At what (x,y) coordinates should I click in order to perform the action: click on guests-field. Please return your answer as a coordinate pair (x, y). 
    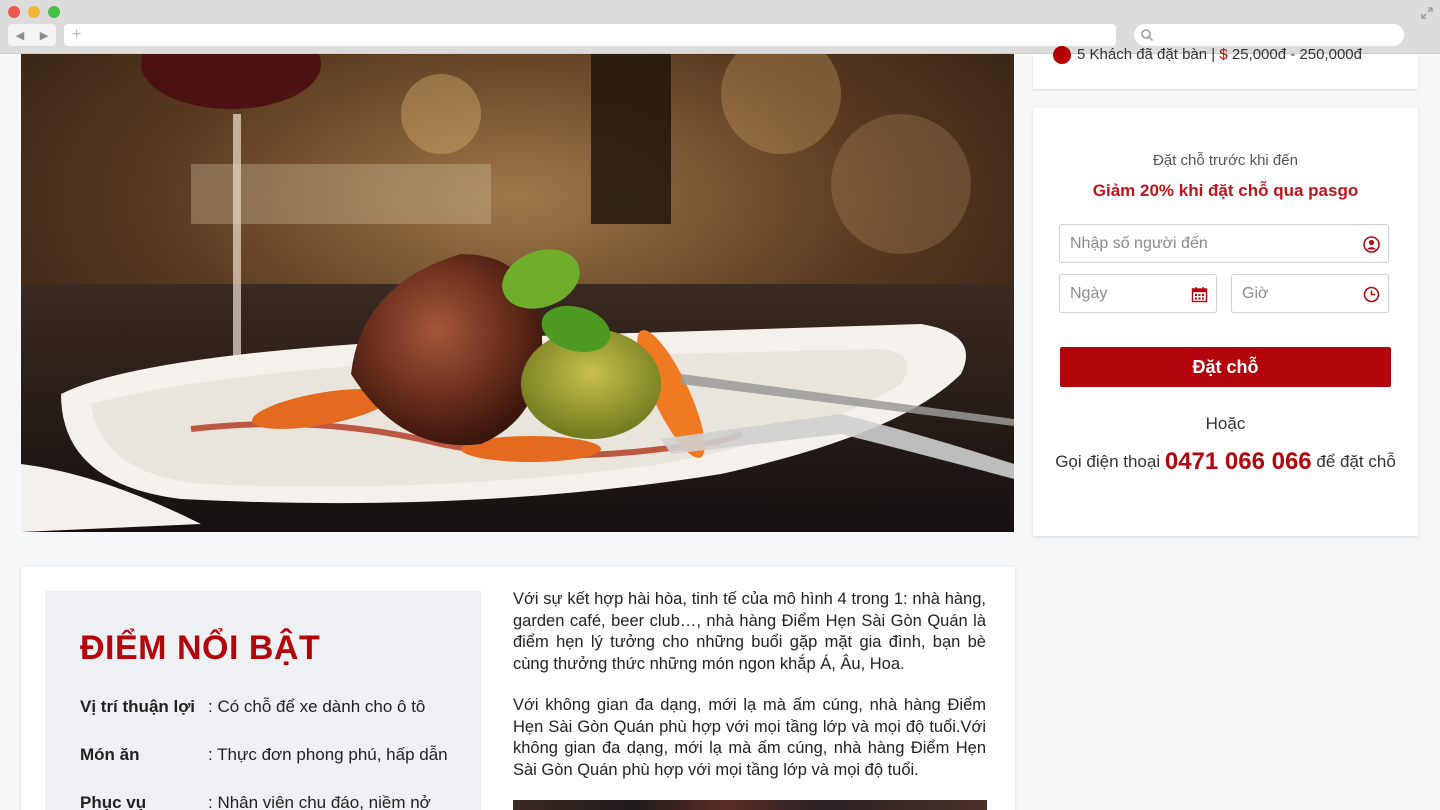
    Looking at the image, I should click on (1224, 243).